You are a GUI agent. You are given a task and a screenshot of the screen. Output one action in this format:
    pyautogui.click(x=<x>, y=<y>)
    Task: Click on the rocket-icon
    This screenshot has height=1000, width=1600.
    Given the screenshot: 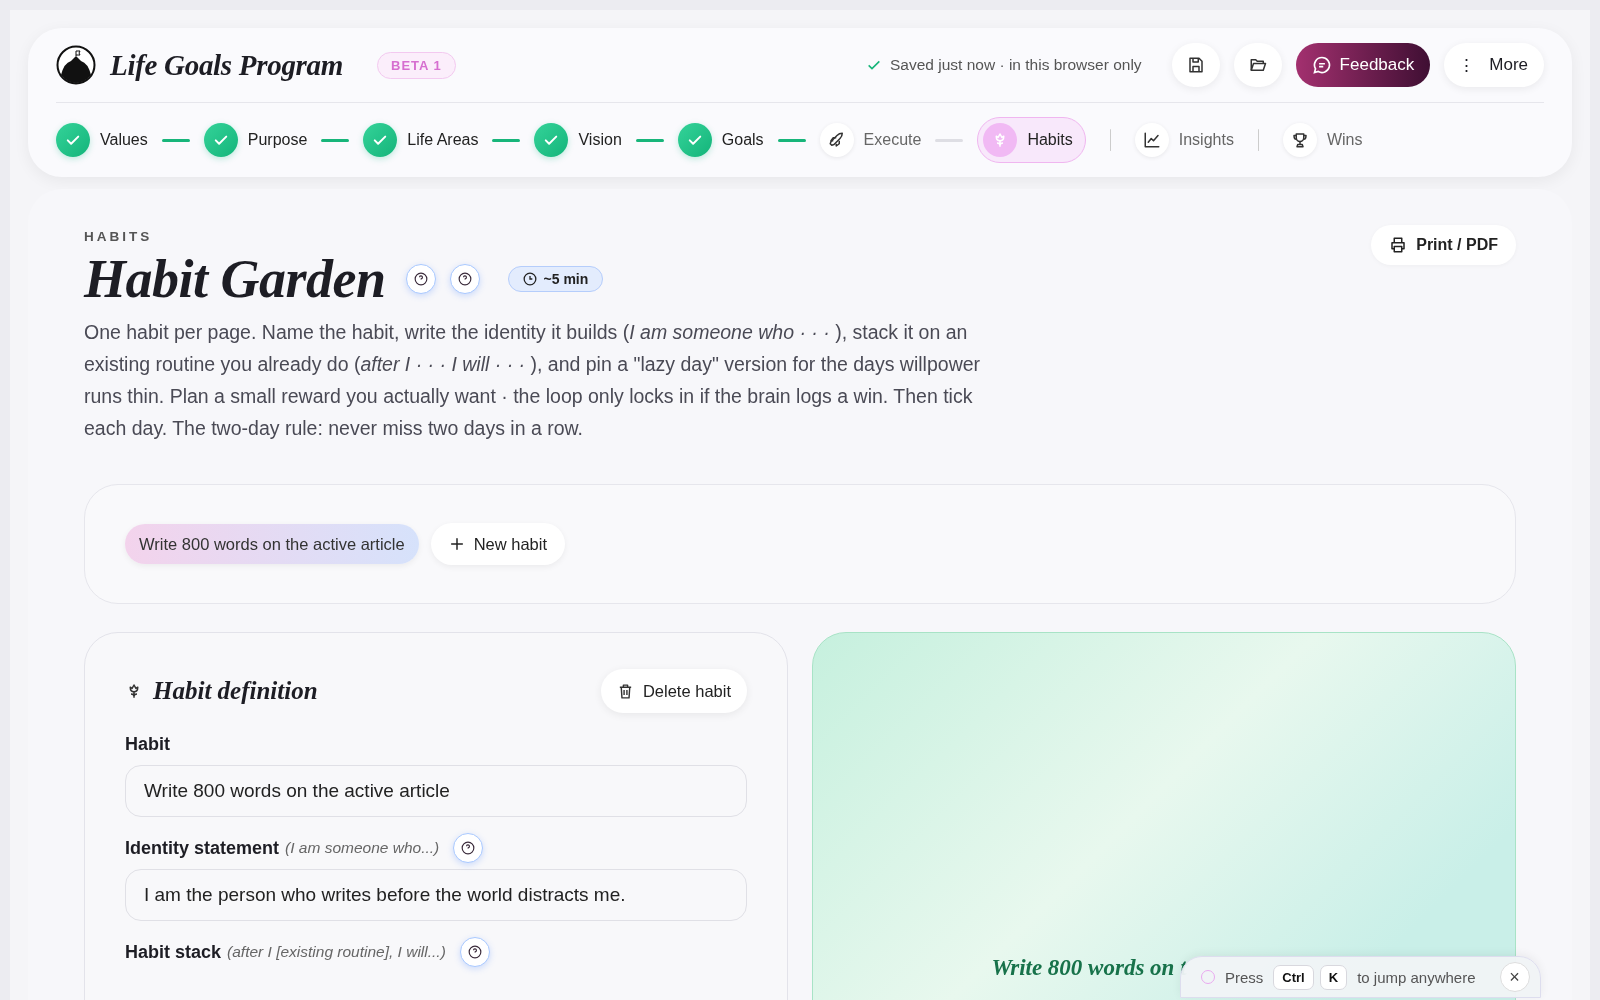 What is the action you would take?
    pyautogui.click(x=836, y=140)
    